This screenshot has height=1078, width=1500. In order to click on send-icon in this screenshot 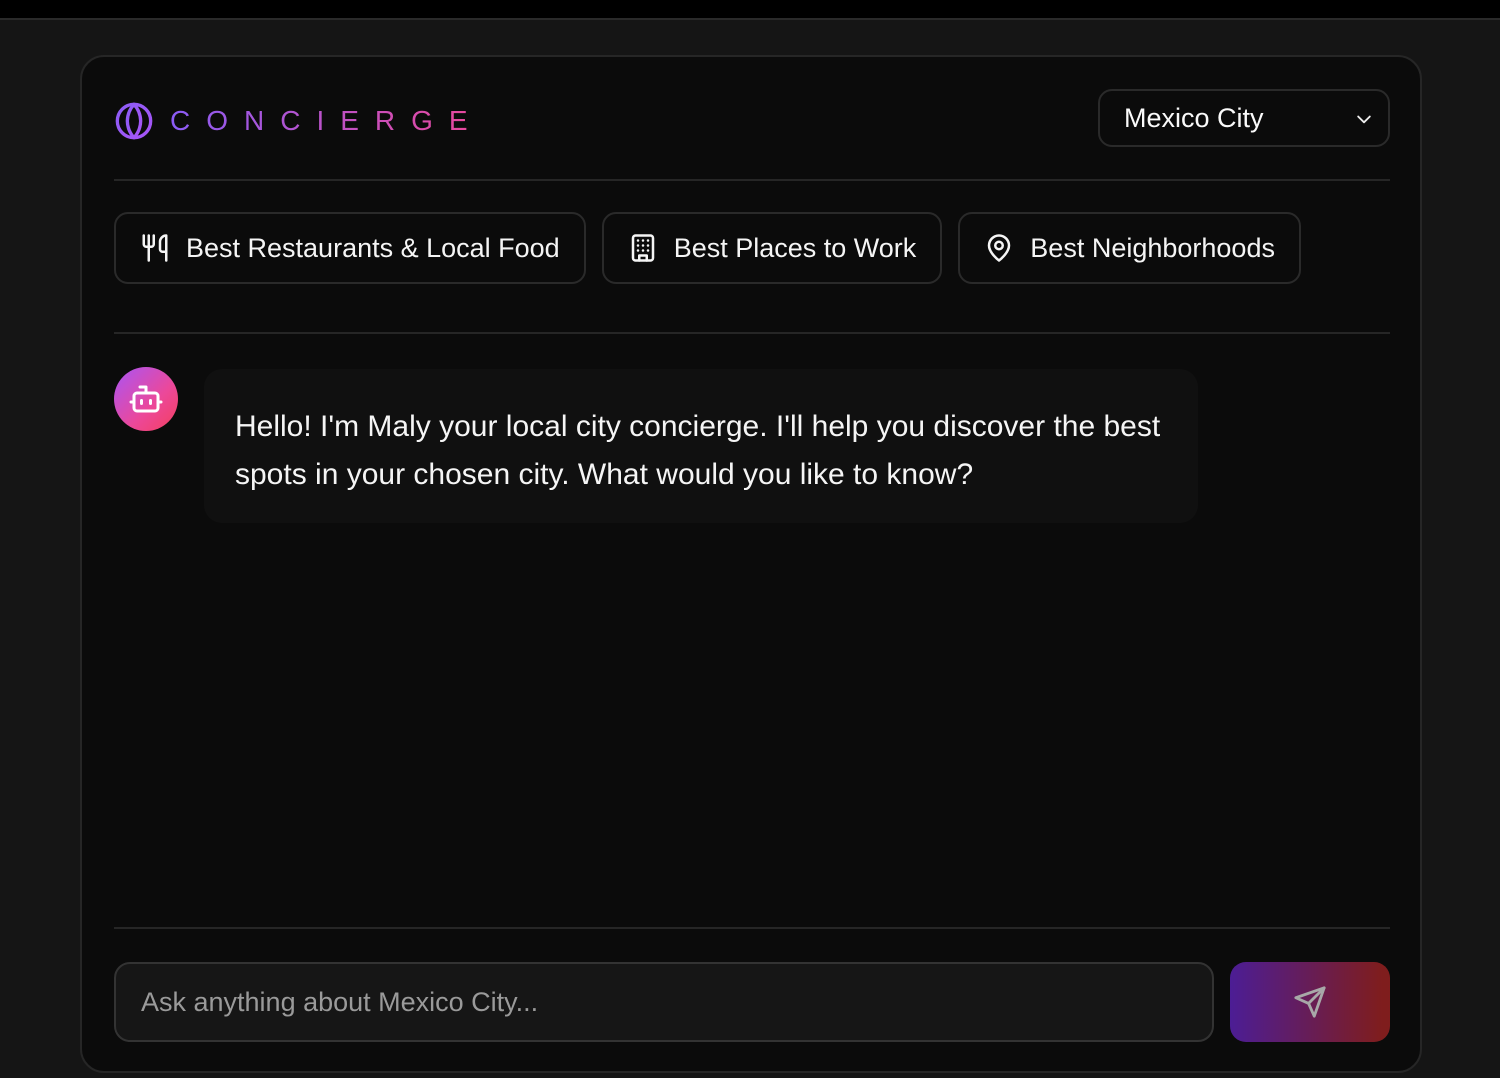, I will do `click(1310, 1002)`.